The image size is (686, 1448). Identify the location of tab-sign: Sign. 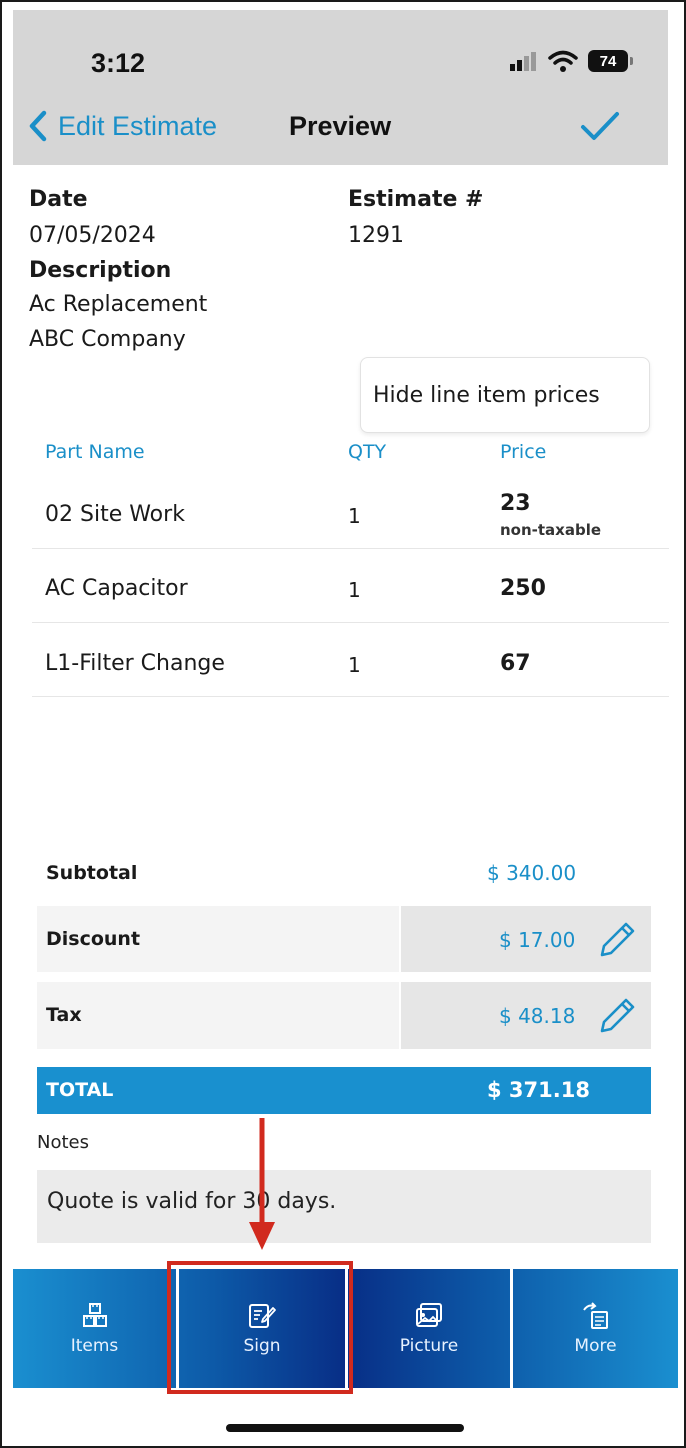
(262, 1328).